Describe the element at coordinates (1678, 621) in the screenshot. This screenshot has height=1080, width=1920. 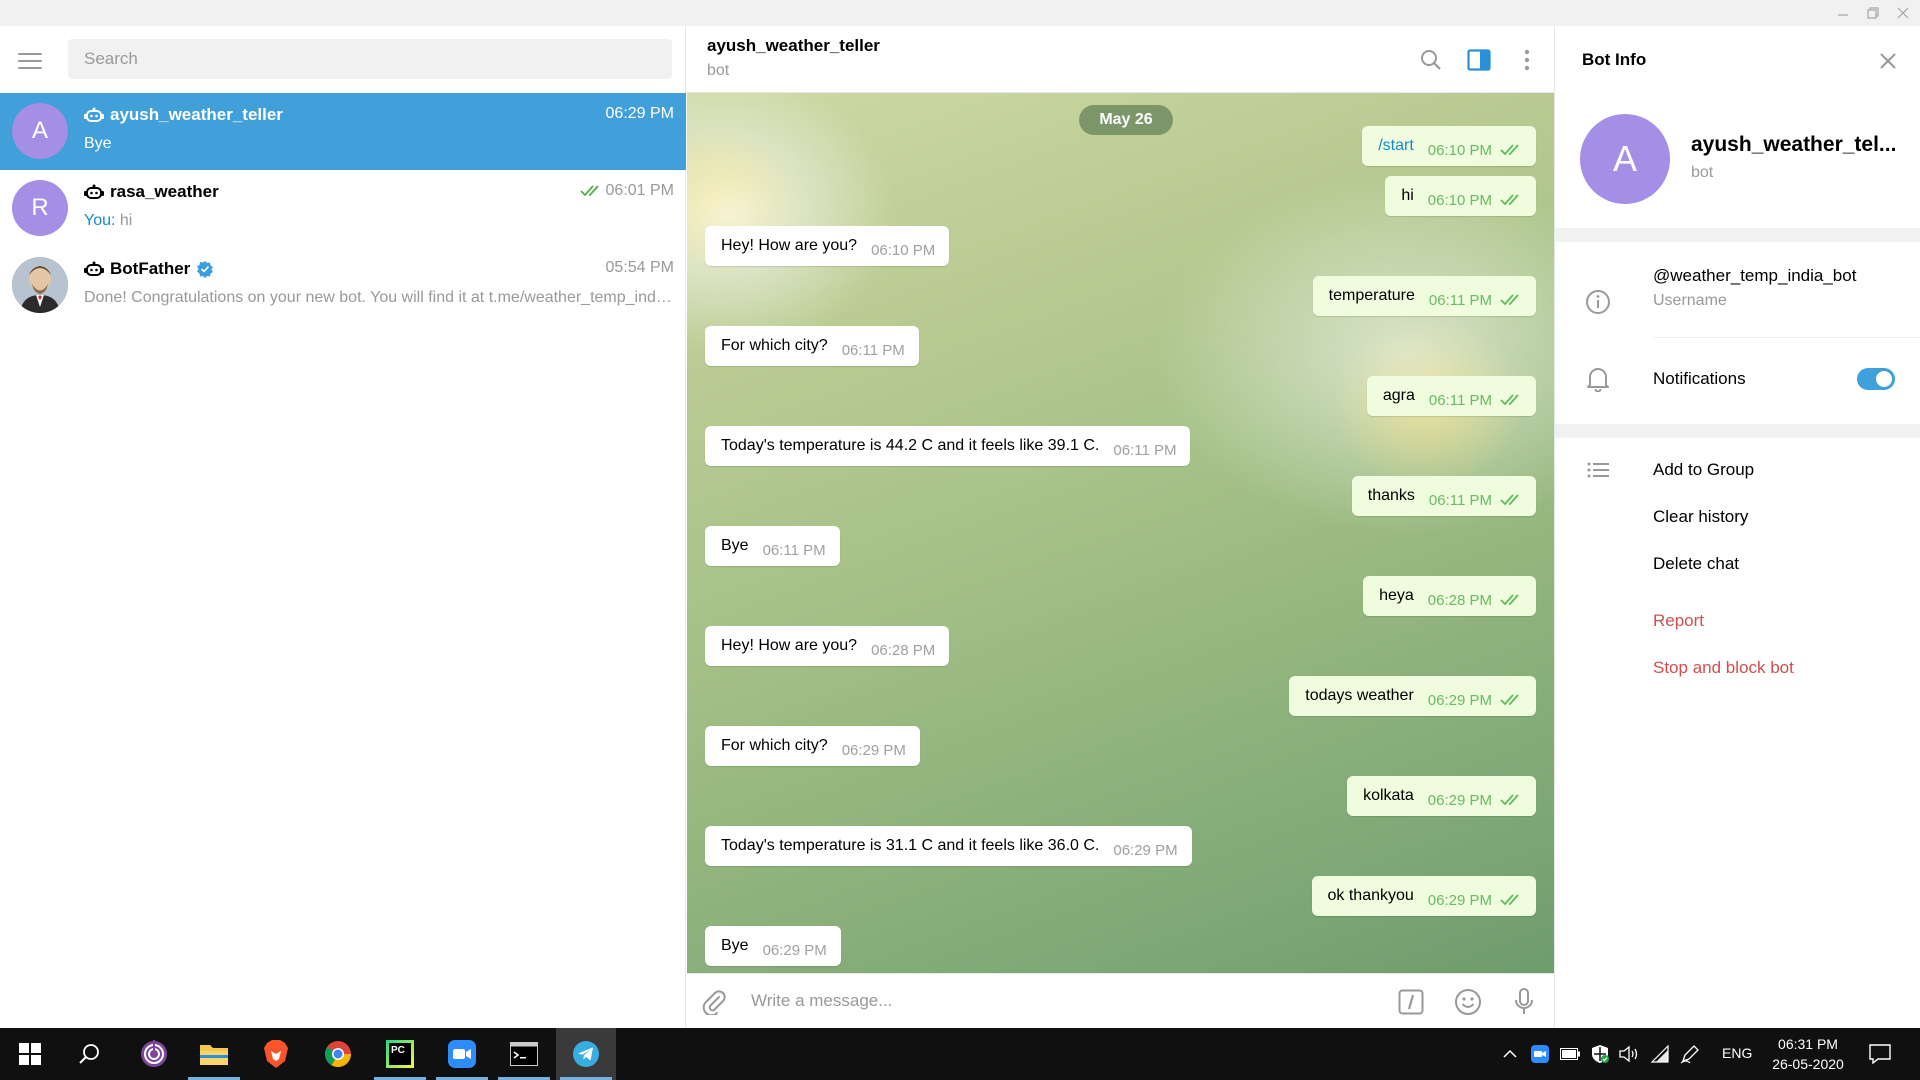
I see `report-action: Report` at that location.